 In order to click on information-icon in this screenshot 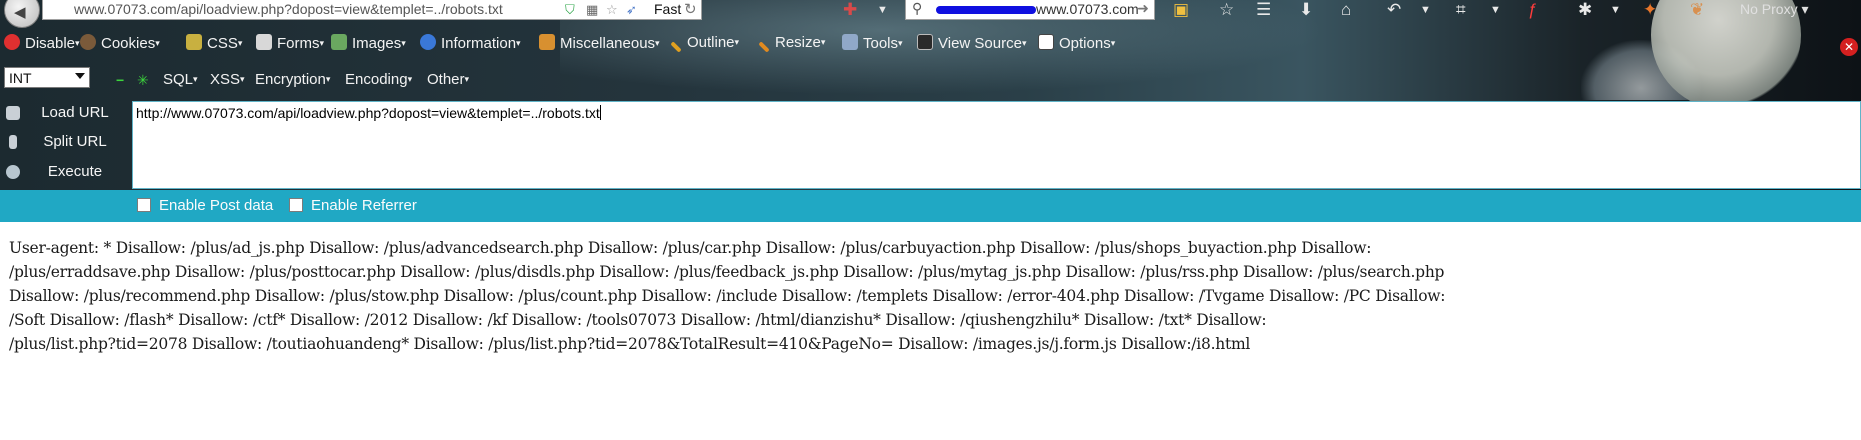, I will do `click(428, 42)`.